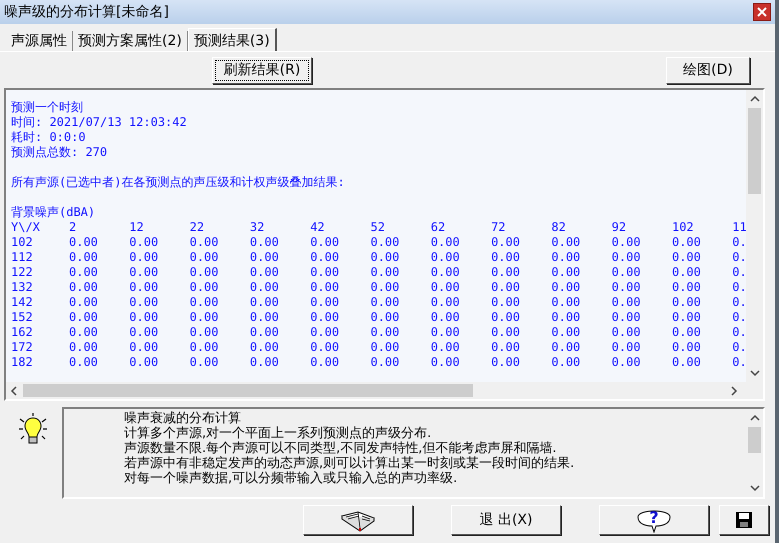 The width and height of the screenshot is (779, 543). What do you see at coordinates (317, 227) in the screenshot?
I see `column-header: 42` at bounding box center [317, 227].